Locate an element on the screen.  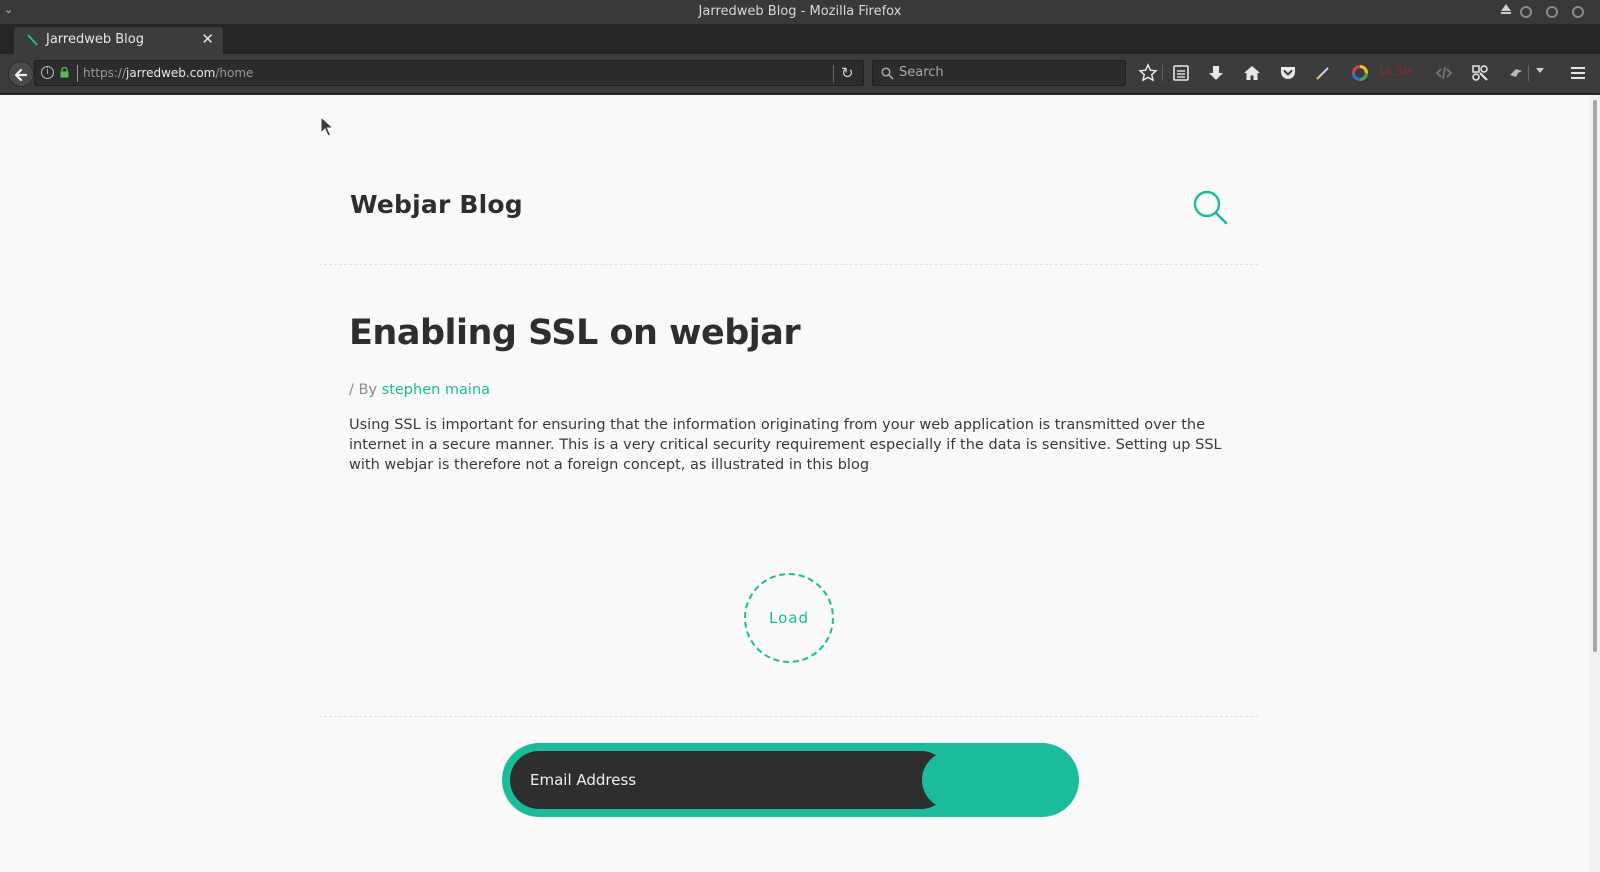
url-text: https://jarredweb.com/home is located at coordinates (168, 73).